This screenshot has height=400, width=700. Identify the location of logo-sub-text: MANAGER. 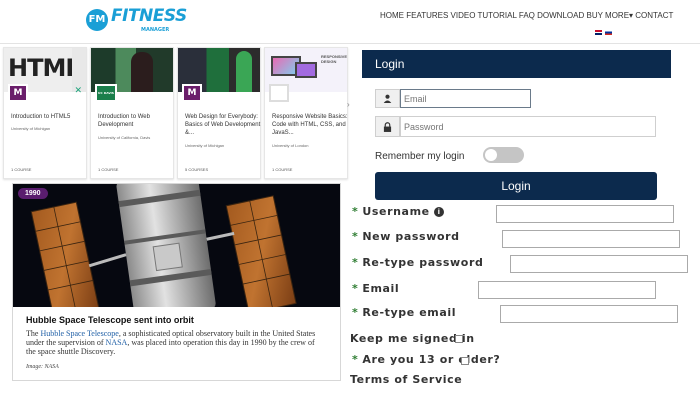
(155, 30).